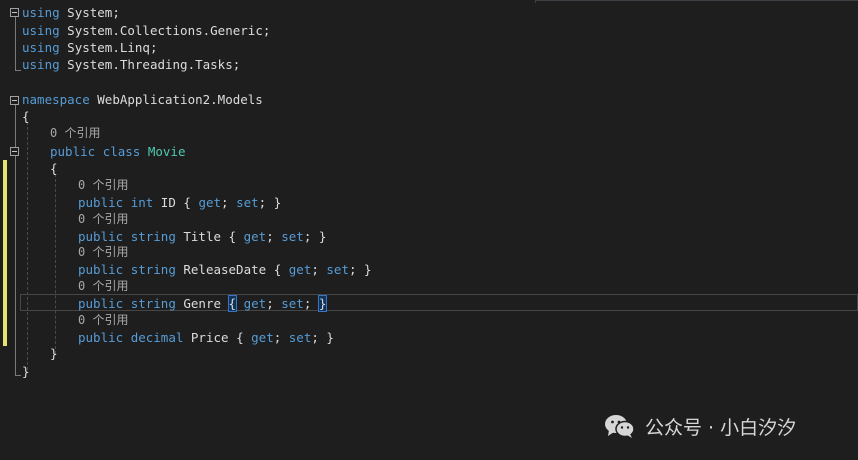  Describe the element at coordinates (232, 303) in the screenshot. I see `matched-brace: {` at that location.